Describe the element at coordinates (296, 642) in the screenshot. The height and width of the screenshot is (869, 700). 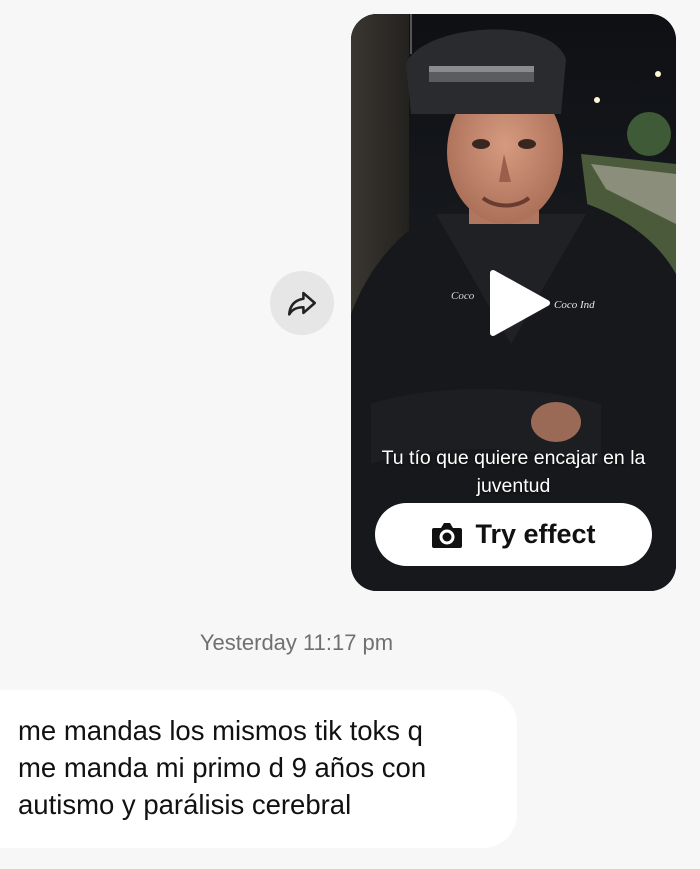
I see `message-timestamp: Yesterday 11:17 pm` at that location.